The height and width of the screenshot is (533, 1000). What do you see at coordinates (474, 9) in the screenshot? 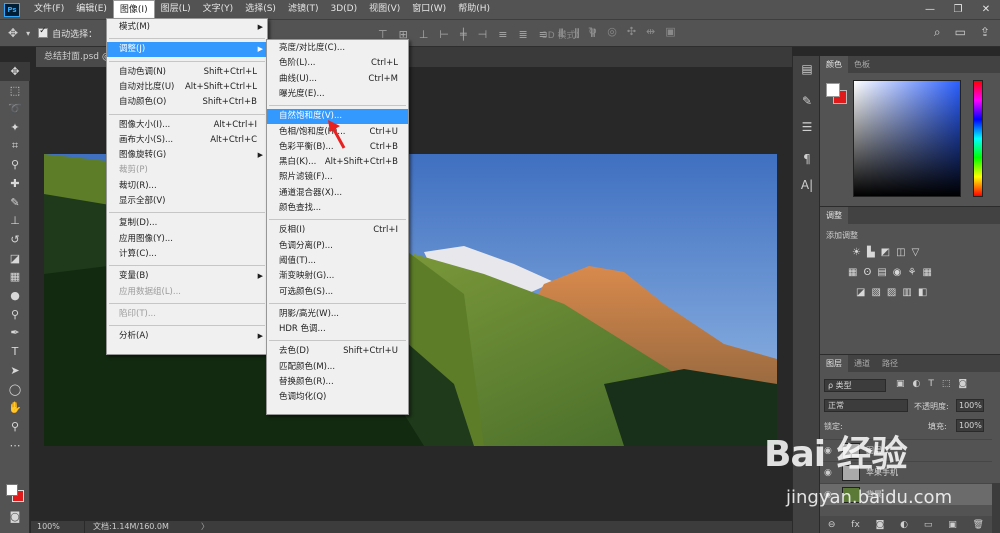
I see `menu-help: 帮助(H)` at bounding box center [474, 9].